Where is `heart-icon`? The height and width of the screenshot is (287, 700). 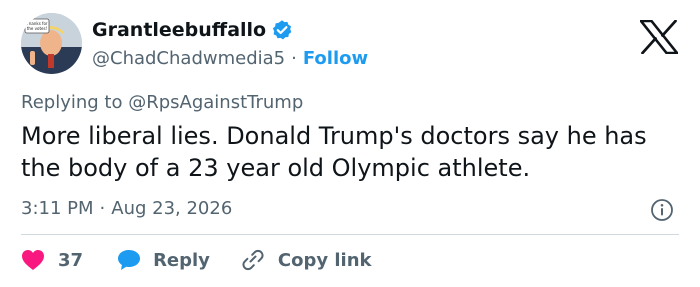 heart-icon is located at coordinates (33, 260).